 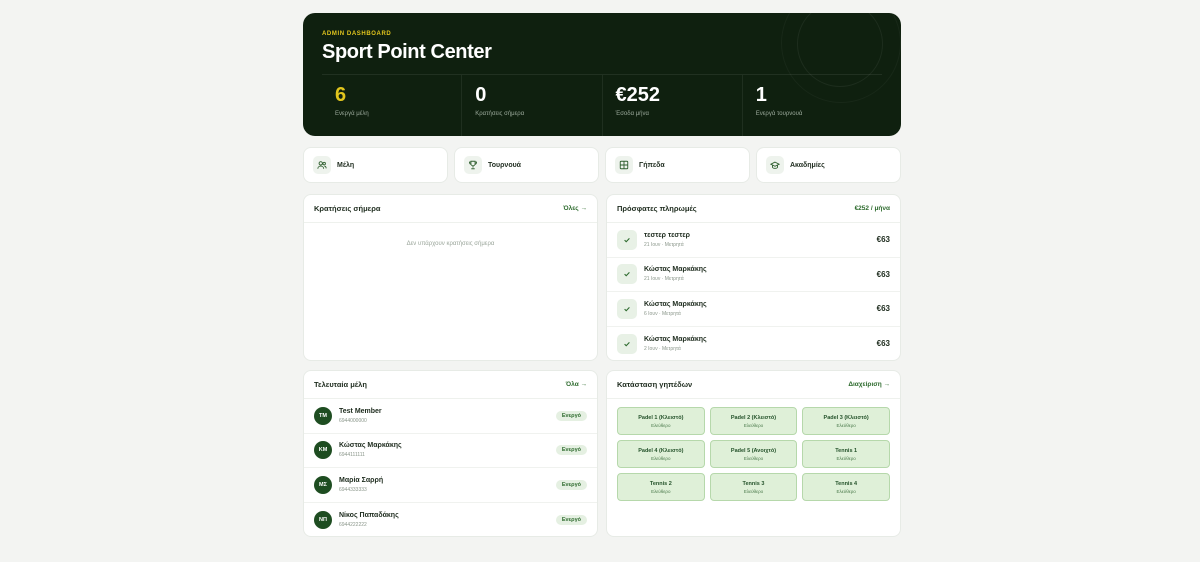 What do you see at coordinates (357, 34) in the screenshot?
I see `hero-kicker: ADMIN DASHBOARD` at bounding box center [357, 34].